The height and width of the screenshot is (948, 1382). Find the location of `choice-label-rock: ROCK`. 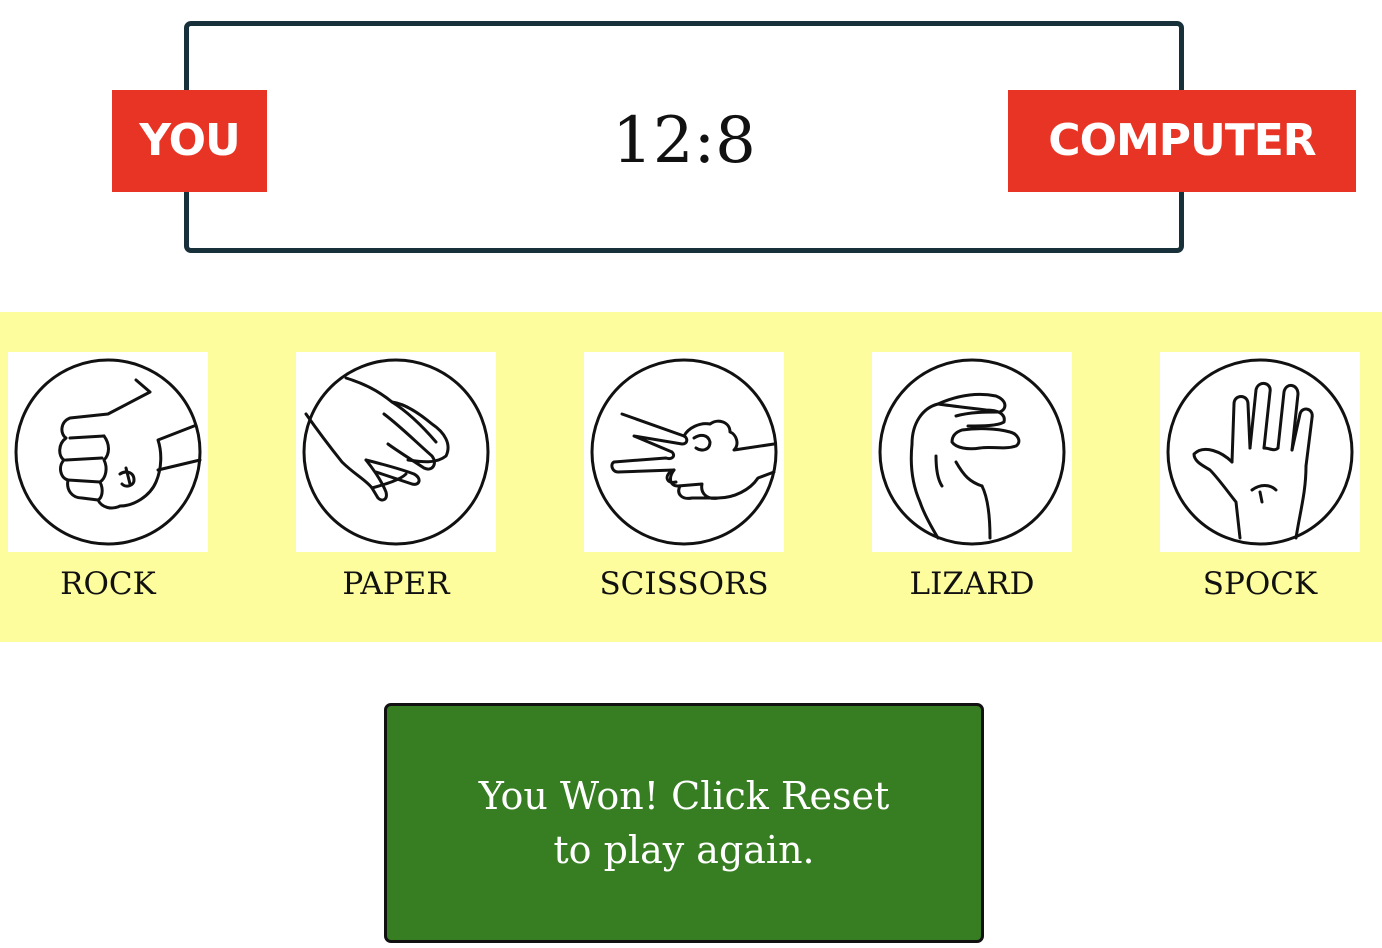

choice-label-rock: ROCK is located at coordinates (108, 584).